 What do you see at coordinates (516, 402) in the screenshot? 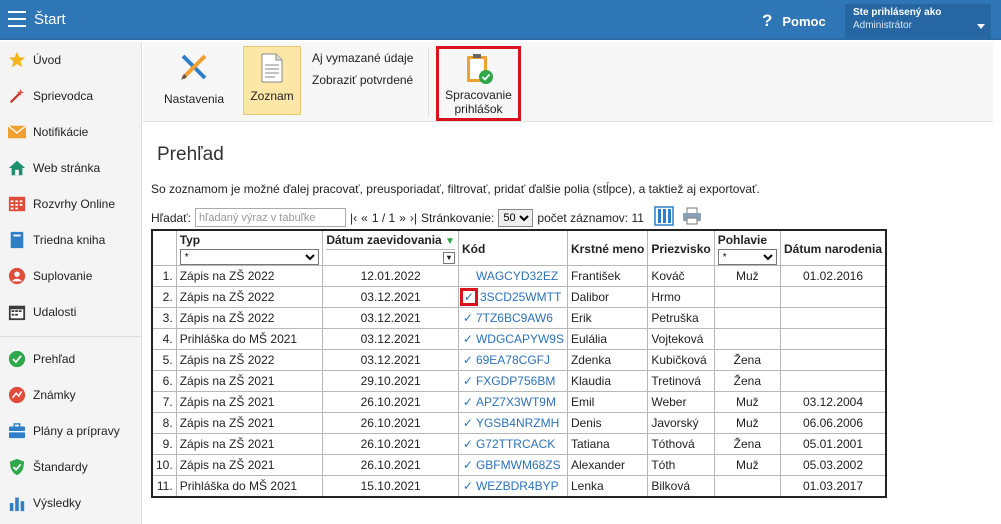
I see `application-code-link: APZ7X3WT9M` at bounding box center [516, 402].